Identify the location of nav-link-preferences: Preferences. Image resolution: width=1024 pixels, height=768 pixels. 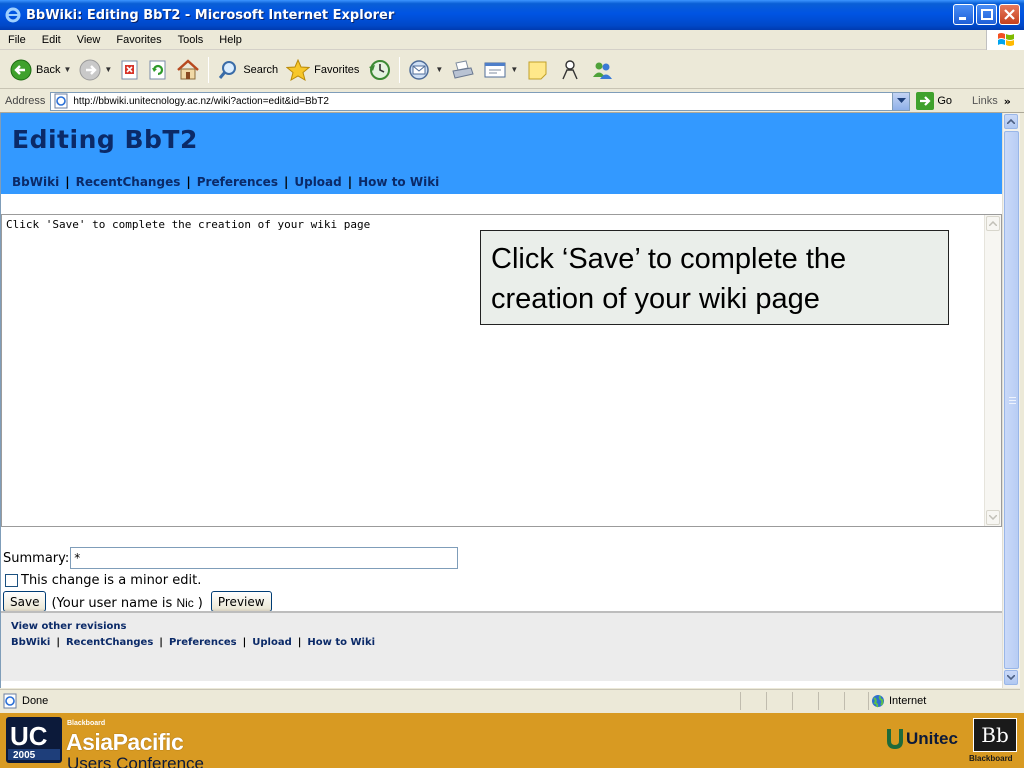
(237, 182).